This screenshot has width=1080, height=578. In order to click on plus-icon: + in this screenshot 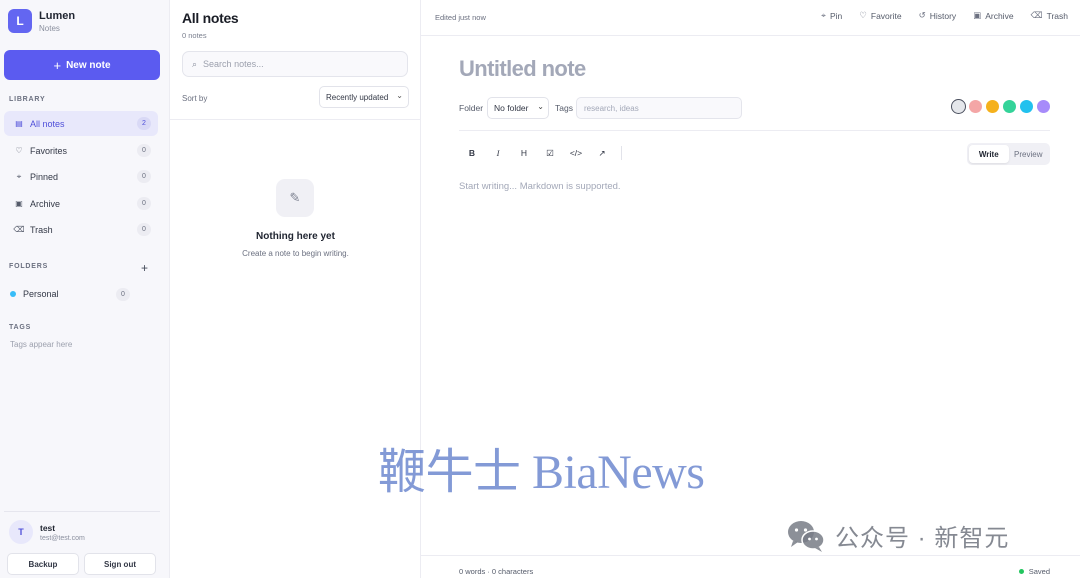, I will do `click(57, 65)`.